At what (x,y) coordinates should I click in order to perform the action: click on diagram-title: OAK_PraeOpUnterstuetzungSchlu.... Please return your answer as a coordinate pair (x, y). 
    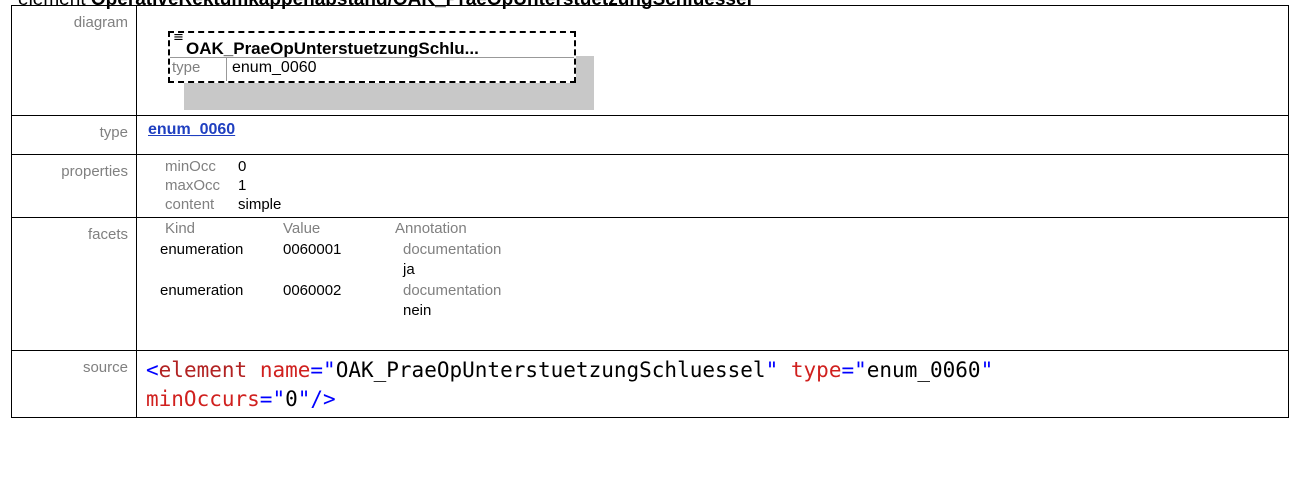
    Looking at the image, I should click on (332, 48).